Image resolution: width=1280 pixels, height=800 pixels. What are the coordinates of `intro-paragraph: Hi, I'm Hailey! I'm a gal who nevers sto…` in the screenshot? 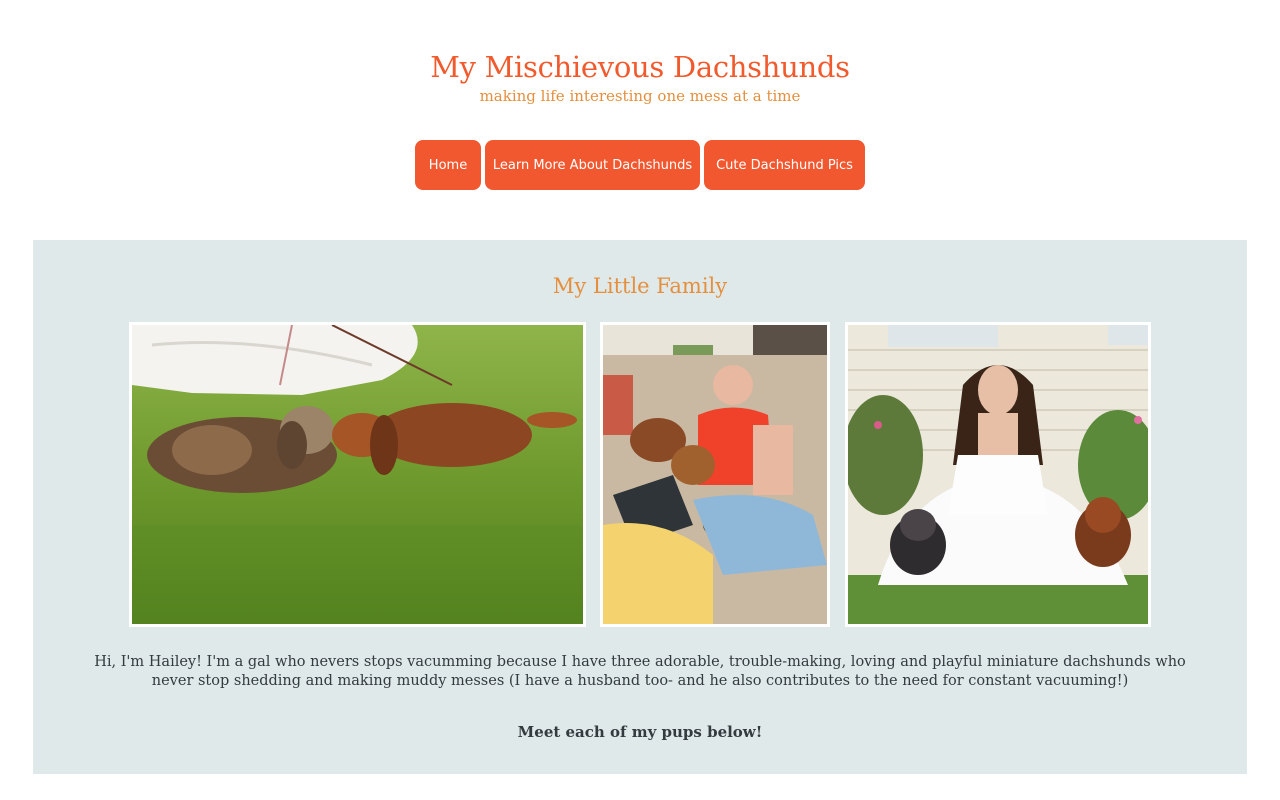 It's located at (640, 671).